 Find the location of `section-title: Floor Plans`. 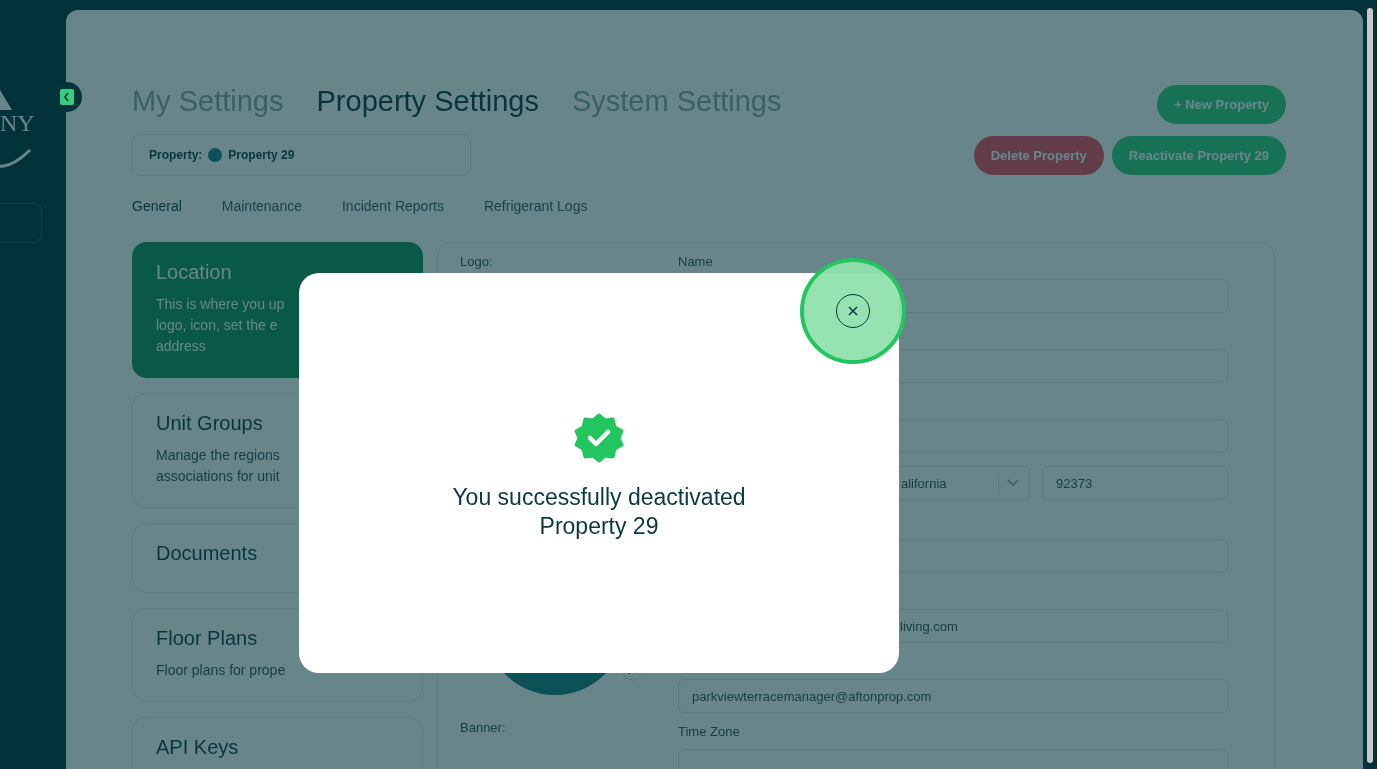

section-title: Floor Plans is located at coordinates (207, 638).